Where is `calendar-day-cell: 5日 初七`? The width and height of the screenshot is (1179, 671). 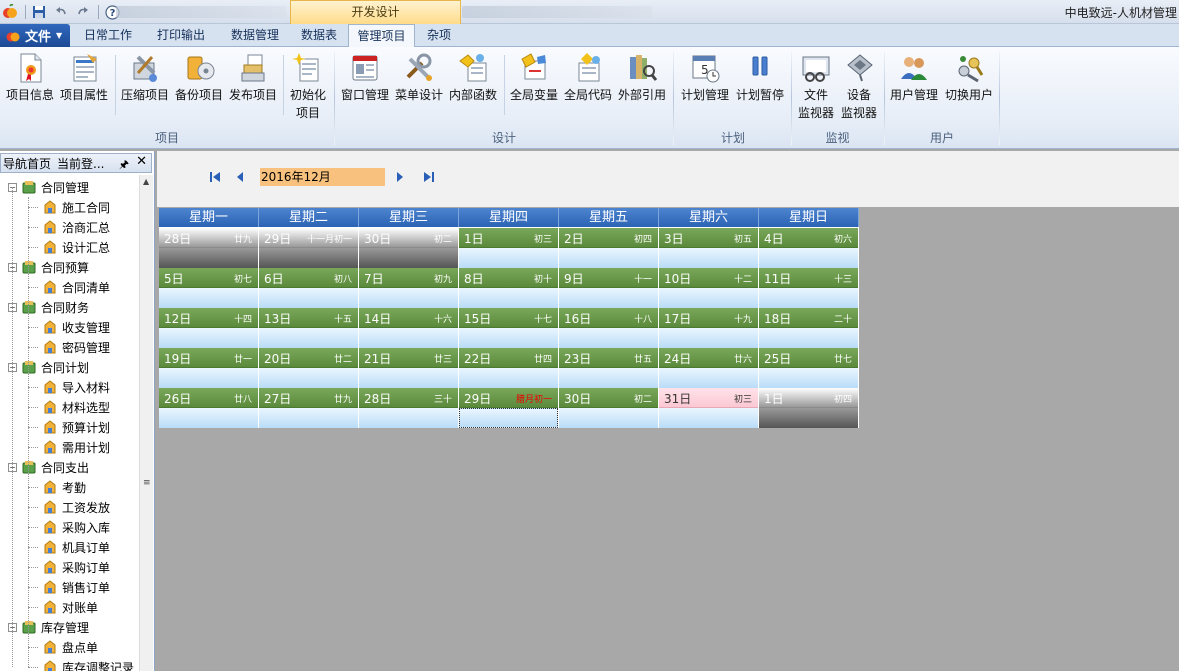
calendar-day-cell: 5日 初七 is located at coordinates (209, 288).